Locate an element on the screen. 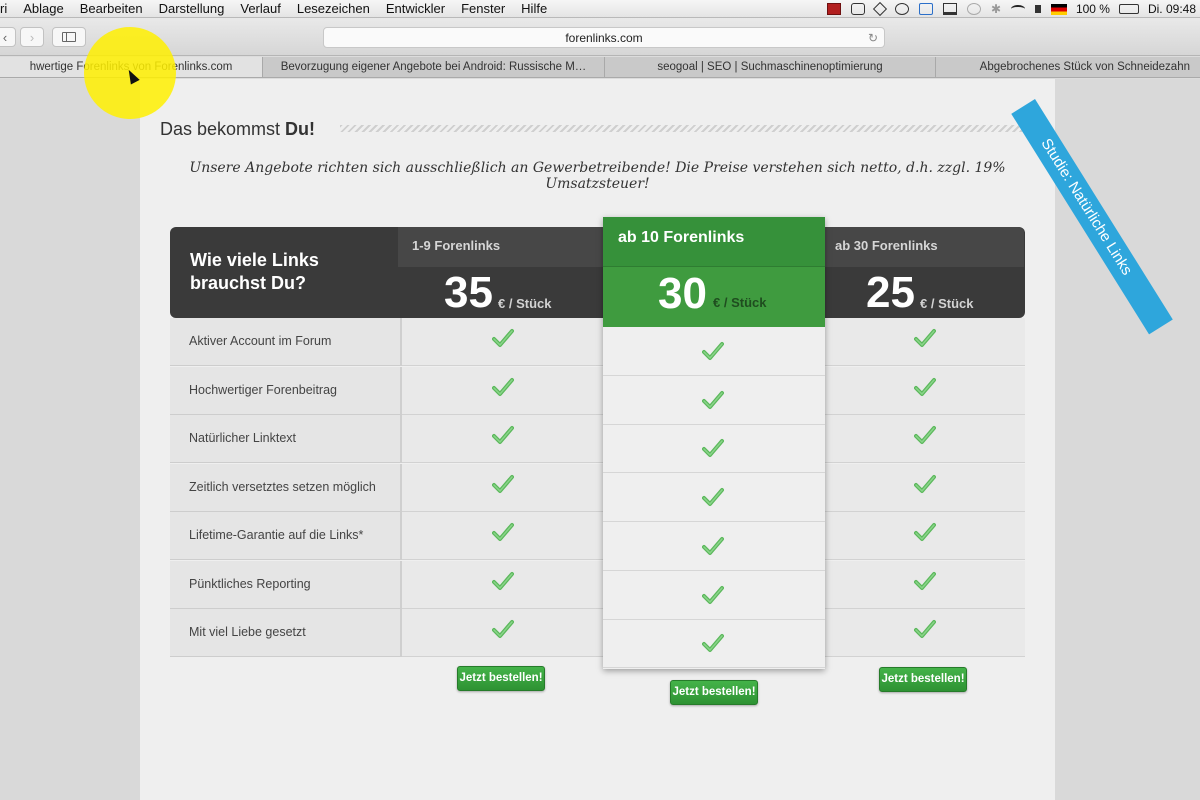 Image resolution: width=1200 pixels, height=800 pixels. tab-seogoal: seogoal | SEO | Suchmaschinenoptimierung is located at coordinates (770, 67).